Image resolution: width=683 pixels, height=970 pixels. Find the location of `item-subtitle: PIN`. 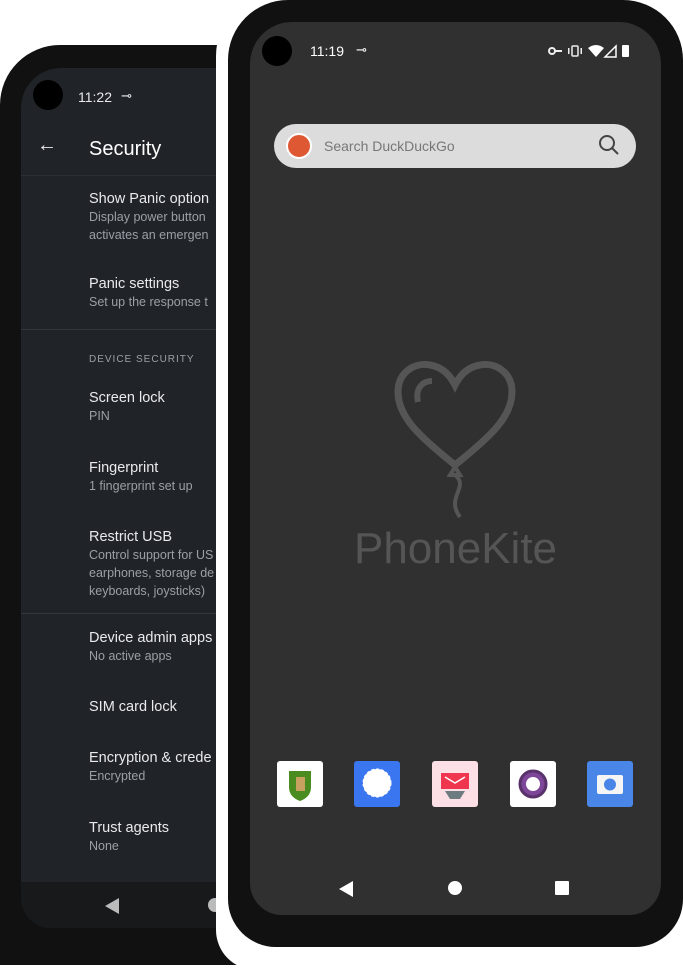

item-subtitle: PIN is located at coordinates (99, 416).